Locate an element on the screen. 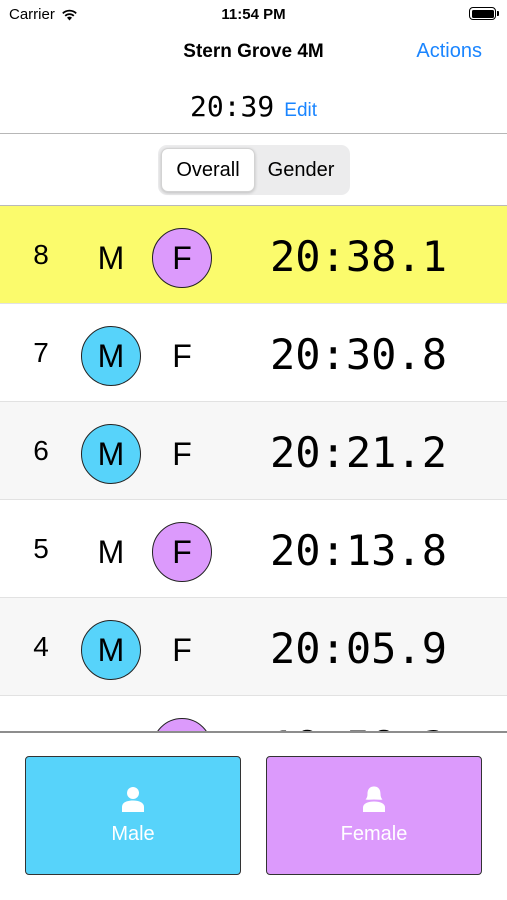  footer-divider is located at coordinates (253, 732).